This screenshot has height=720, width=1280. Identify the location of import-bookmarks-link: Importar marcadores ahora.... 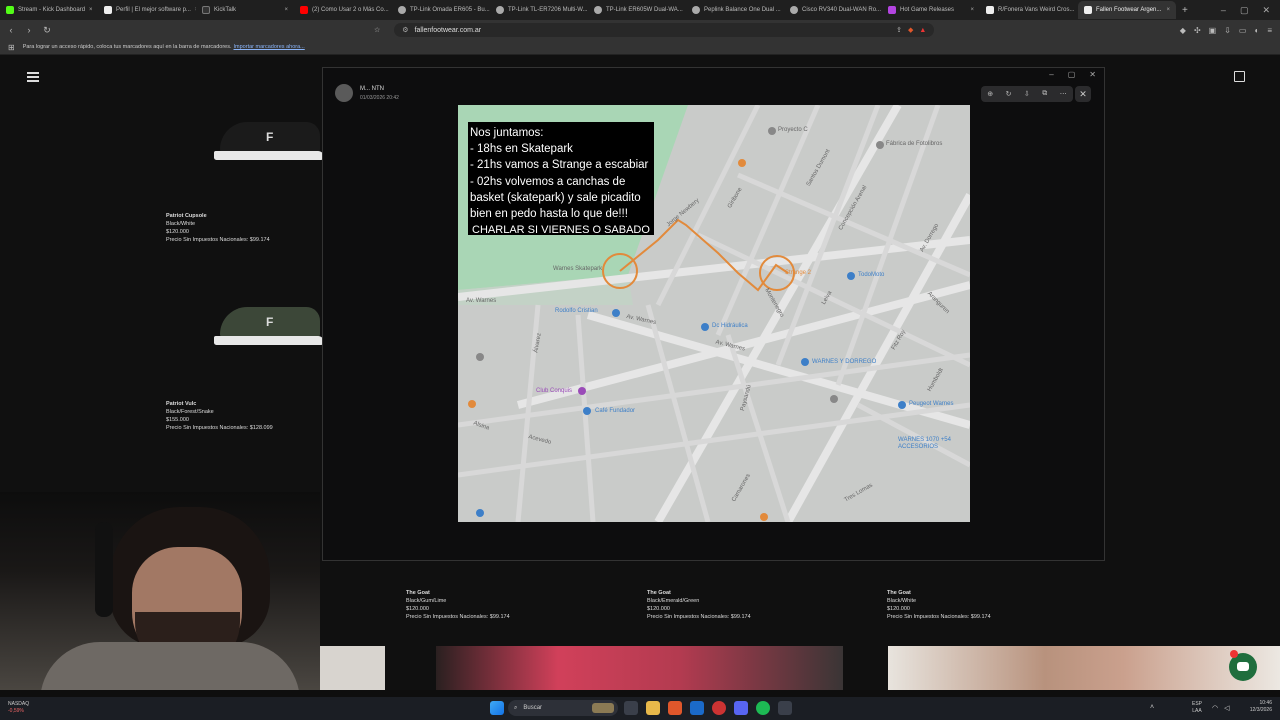
(269, 47).